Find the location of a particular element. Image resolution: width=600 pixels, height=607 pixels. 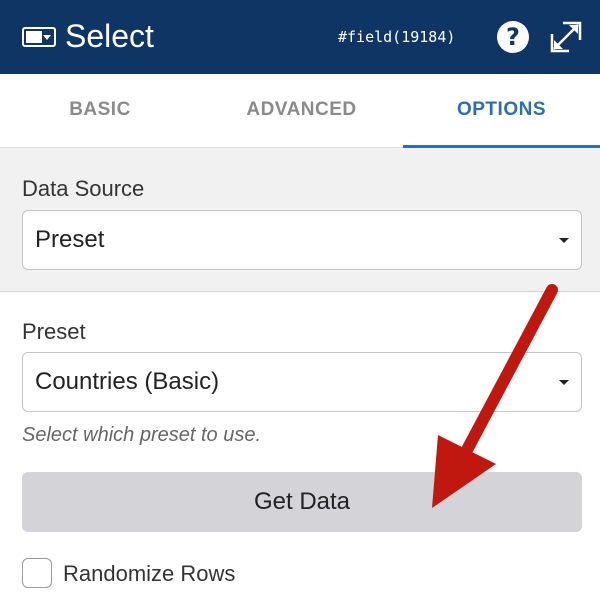

data-source-value: Preset is located at coordinates (70, 239).